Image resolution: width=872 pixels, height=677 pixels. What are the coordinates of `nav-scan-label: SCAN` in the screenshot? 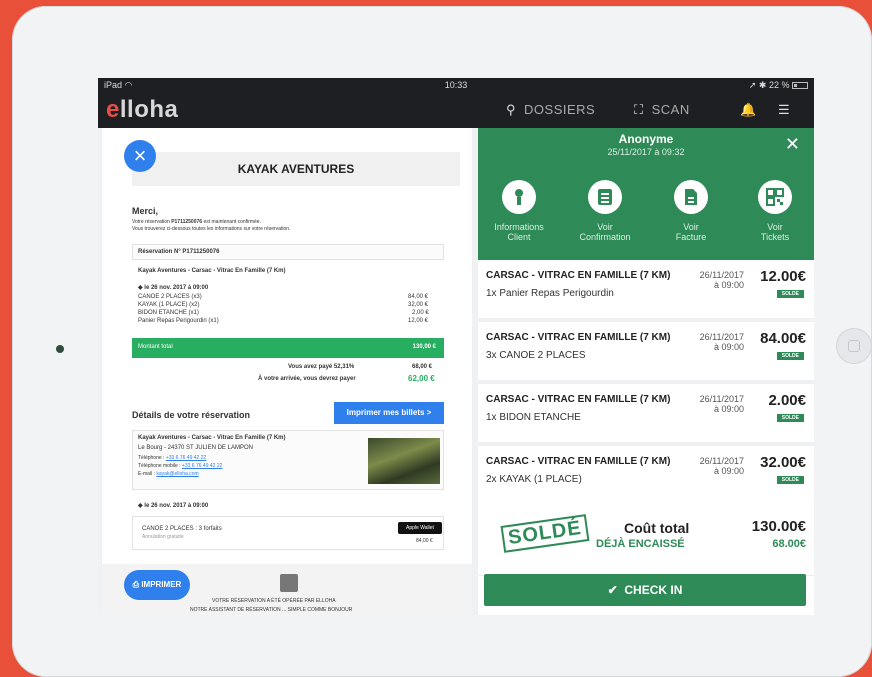 It's located at (670, 109).